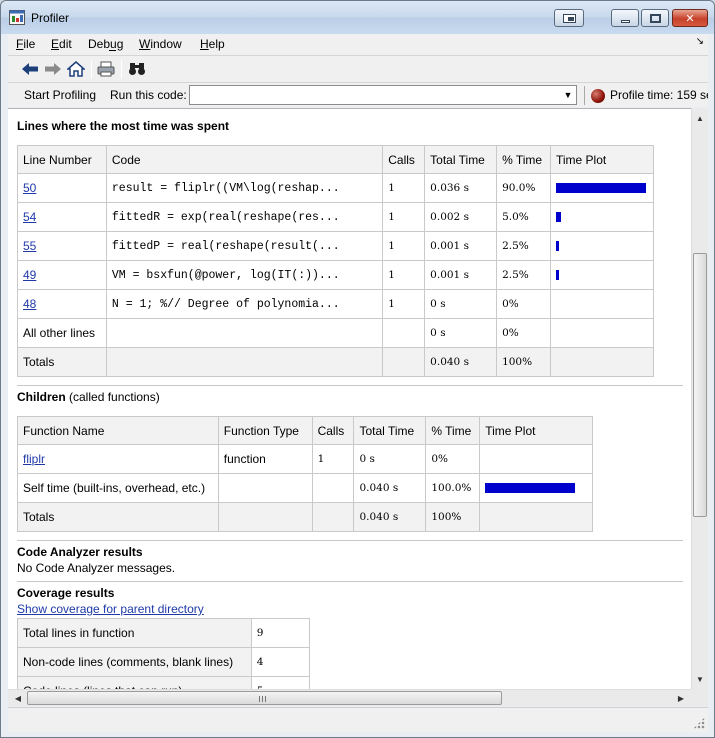 Image resolution: width=715 pixels, height=738 pixels. I want to click on close-button: ✕, so click(690, 18).